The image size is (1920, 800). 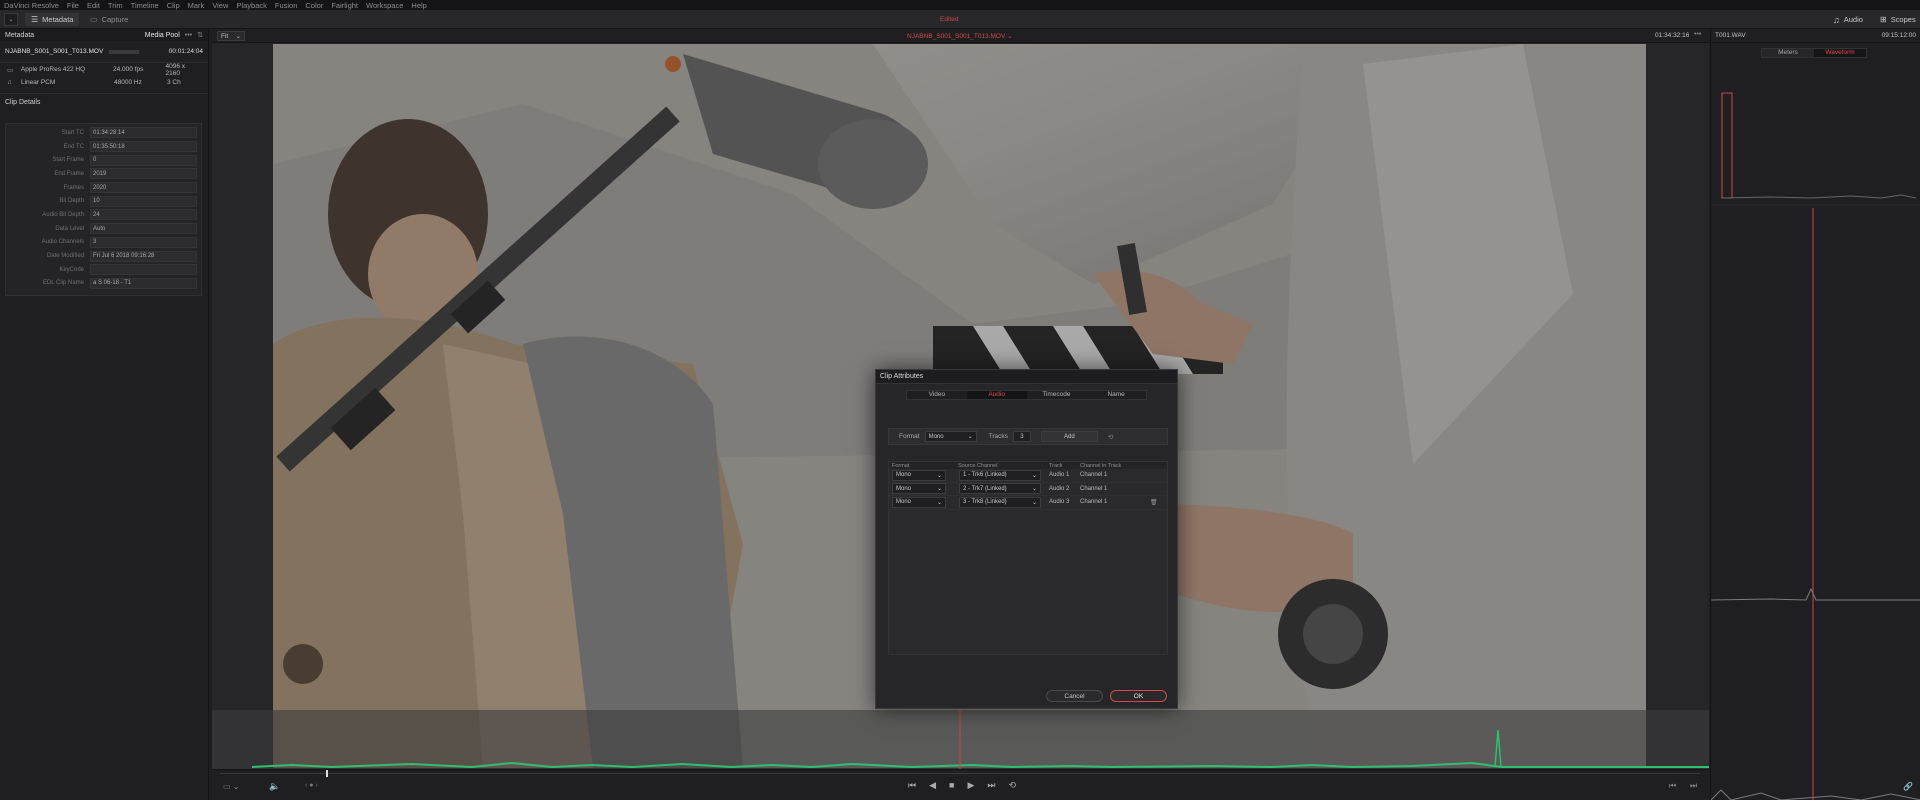 I want to click on menu-clip: Clip, so click(x=173, y=5).